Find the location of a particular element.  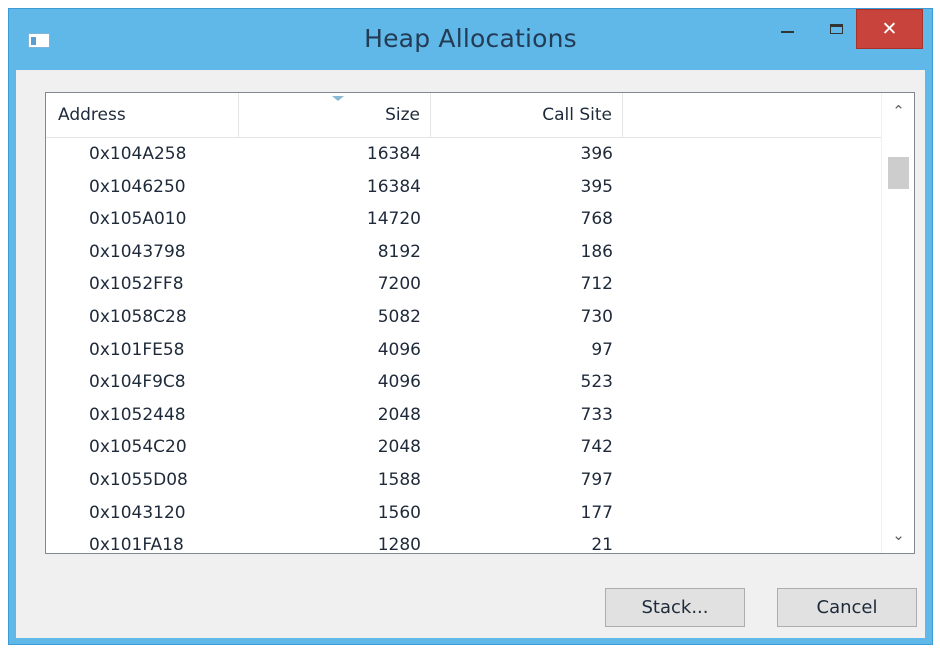

close-button: ✕ is located at coordinates (889, 29).